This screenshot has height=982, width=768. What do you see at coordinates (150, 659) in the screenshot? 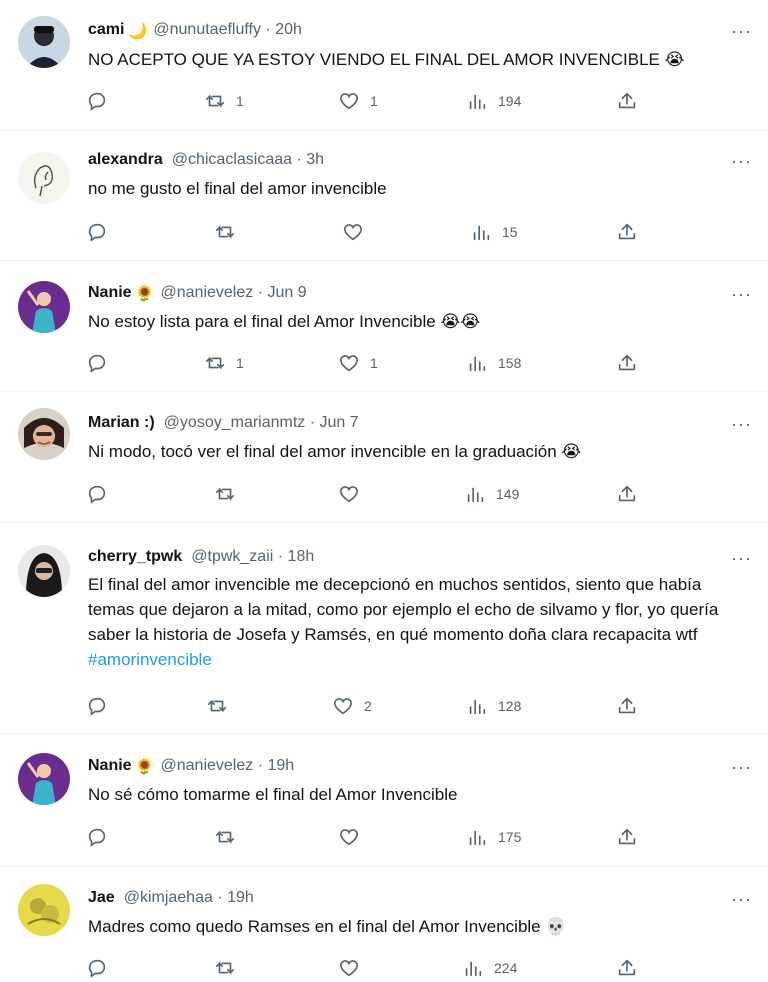
I see `hashtag-link: #amorinvencible` at bounding box center [150, 659].